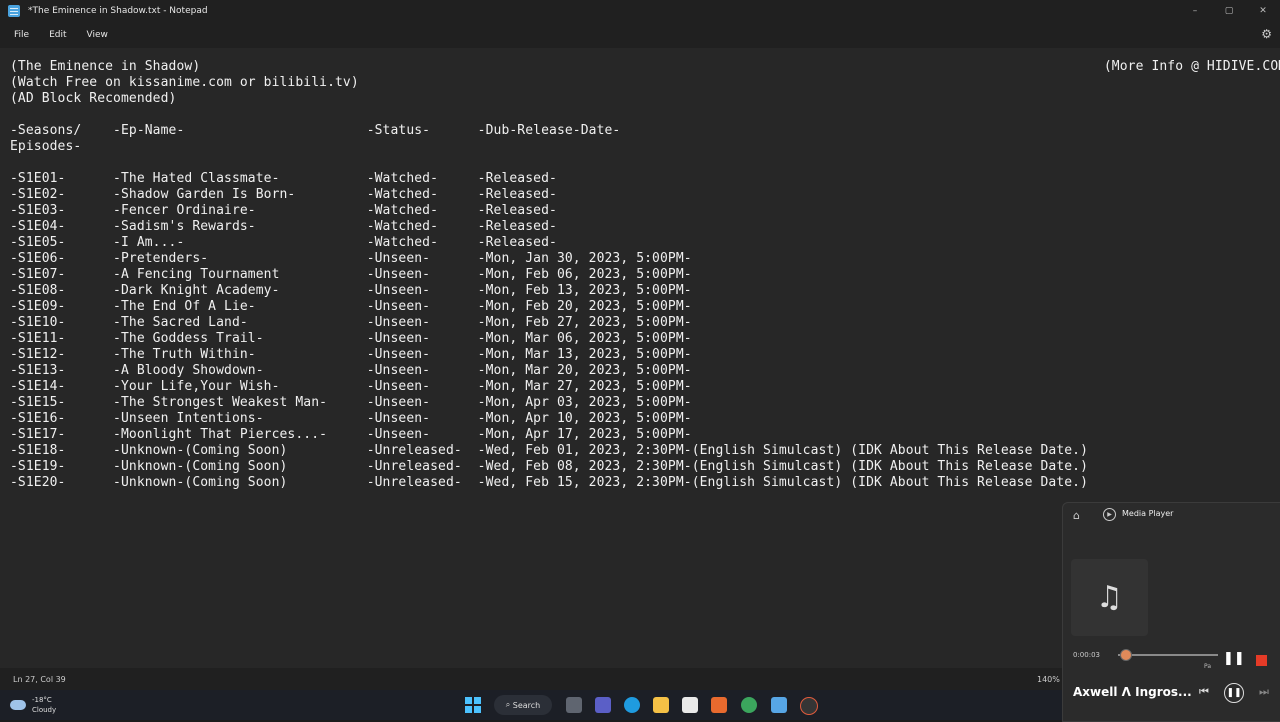  Describe the element at coordinates (1076, 515) in the screenshot. I see `home-icon: ⌂` at that location.